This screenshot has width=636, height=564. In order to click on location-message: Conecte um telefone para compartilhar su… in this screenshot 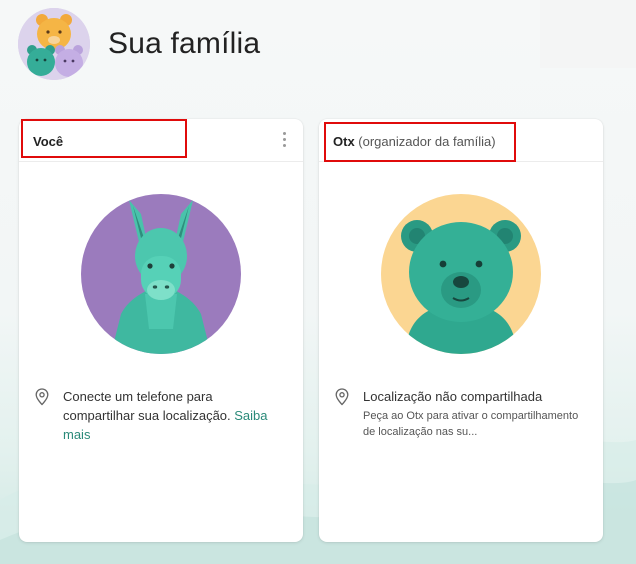, I will do `click(175, 415)`.